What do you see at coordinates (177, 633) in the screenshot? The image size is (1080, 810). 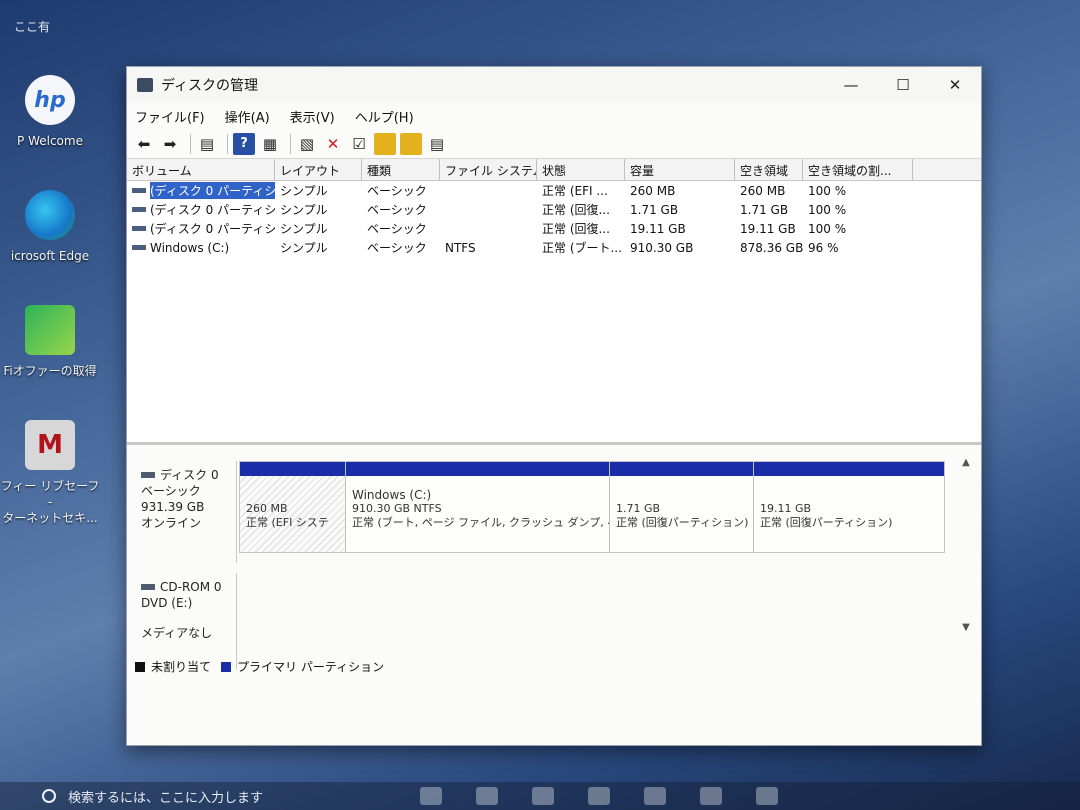 I see `cdrom-media: メディアなし` at bounding box center [177, 633].